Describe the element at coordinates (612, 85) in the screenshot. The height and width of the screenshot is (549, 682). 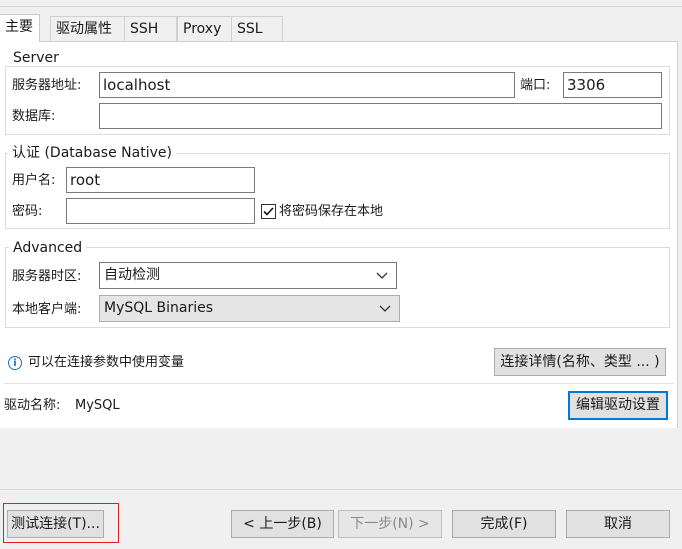
I see `port-input: 3306` at that location.